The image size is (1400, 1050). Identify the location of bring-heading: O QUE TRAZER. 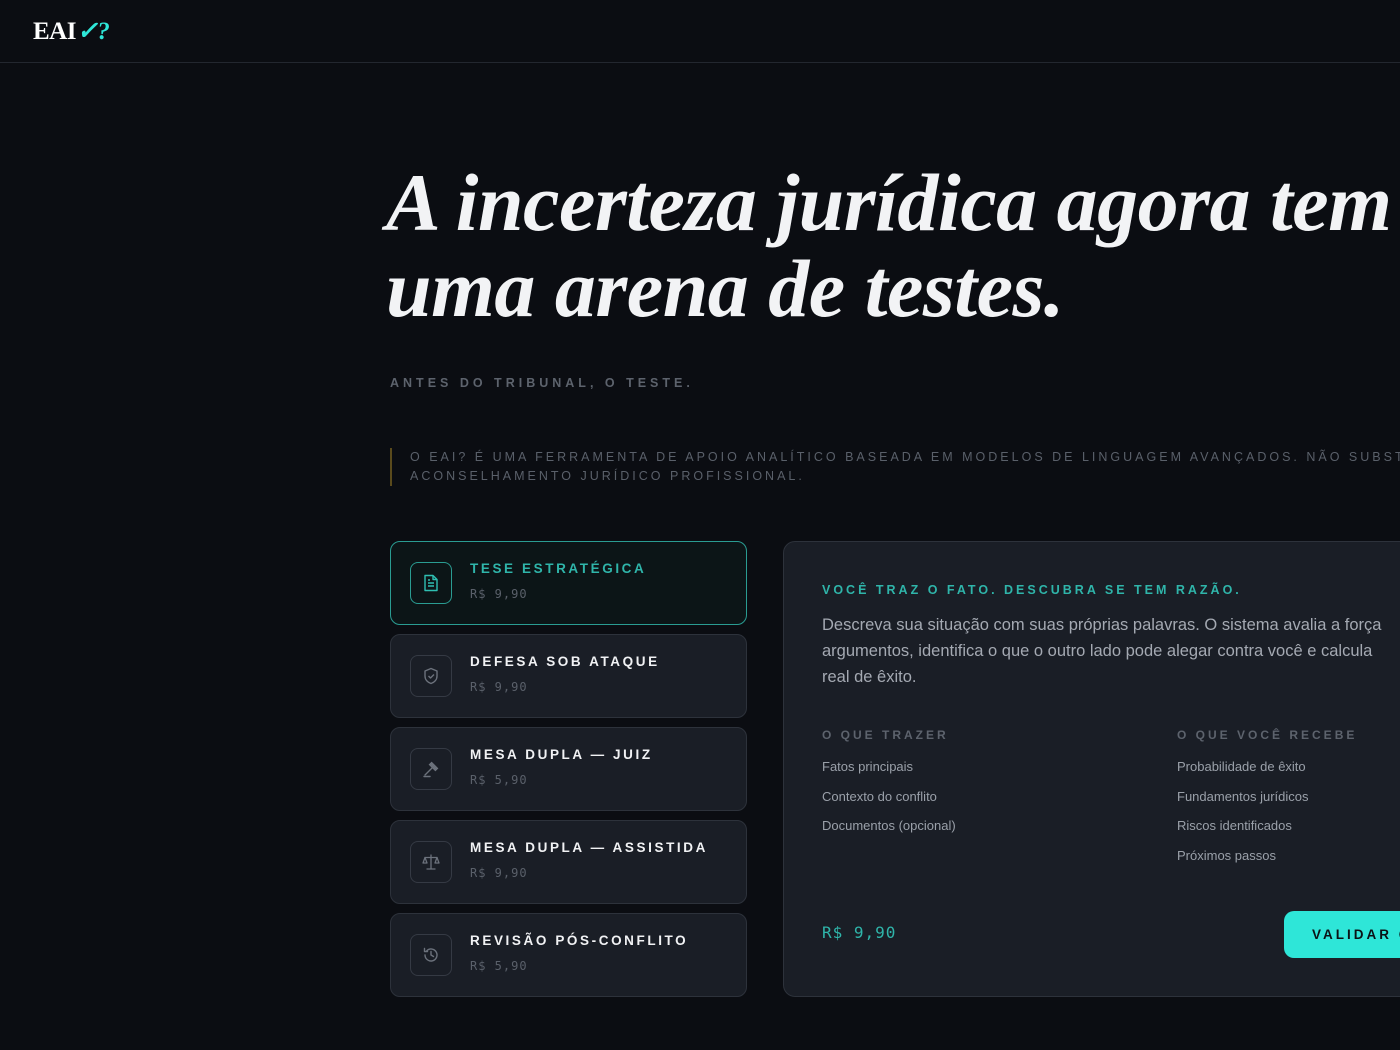
(885, 735).